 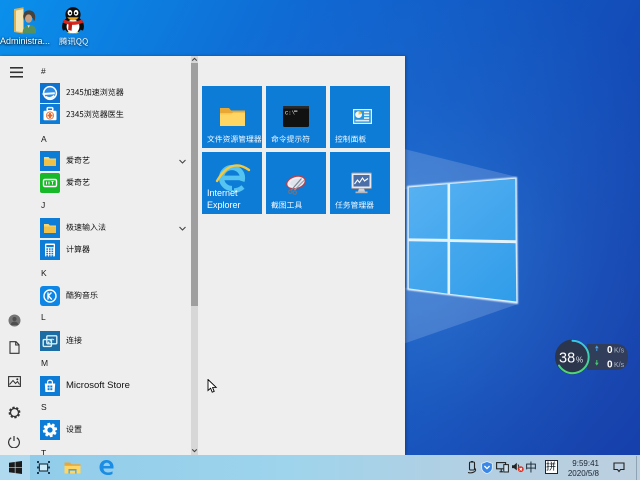 I want to click on svg-text: C:\, so click(x=290, y=113).